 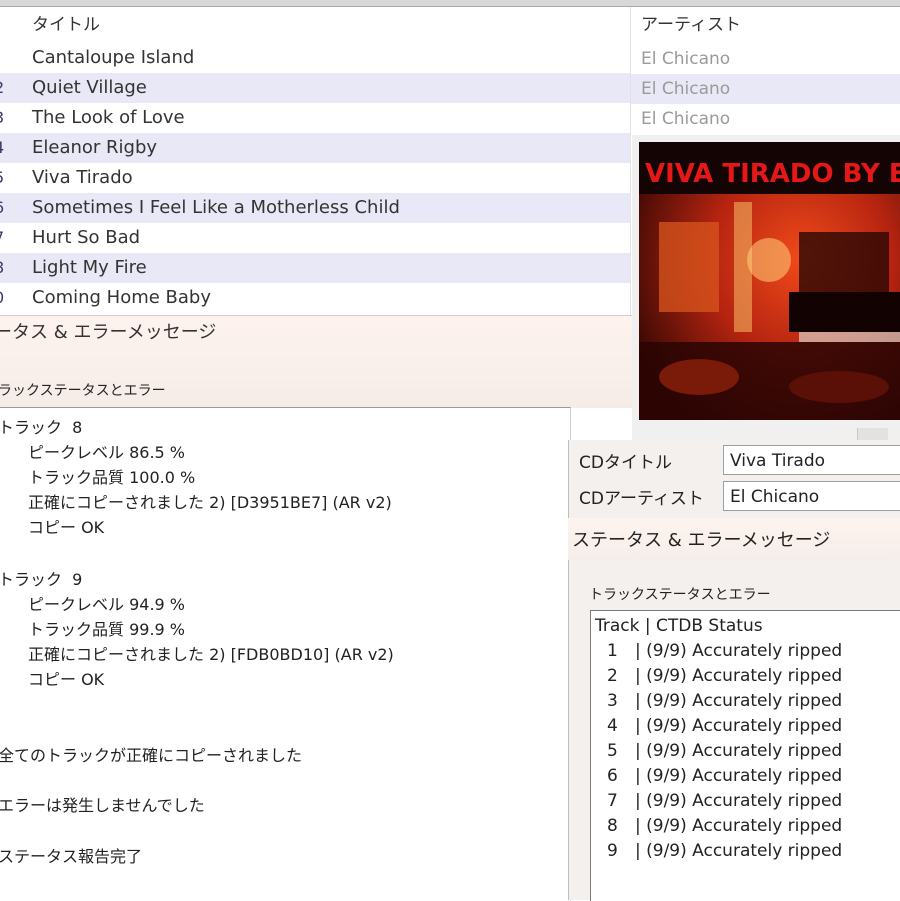 I want to click on log-track8-peak: ピークレベル 86.5 %, so click(x=107, y=452).